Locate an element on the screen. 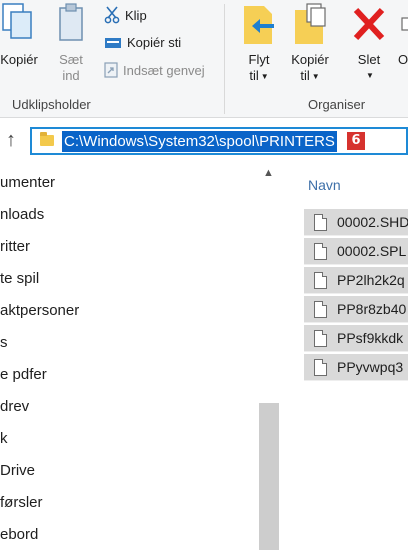 This screenshot has width=408, height=550. file-name: PP8r8zb40 is located at coordinates (372, 309).